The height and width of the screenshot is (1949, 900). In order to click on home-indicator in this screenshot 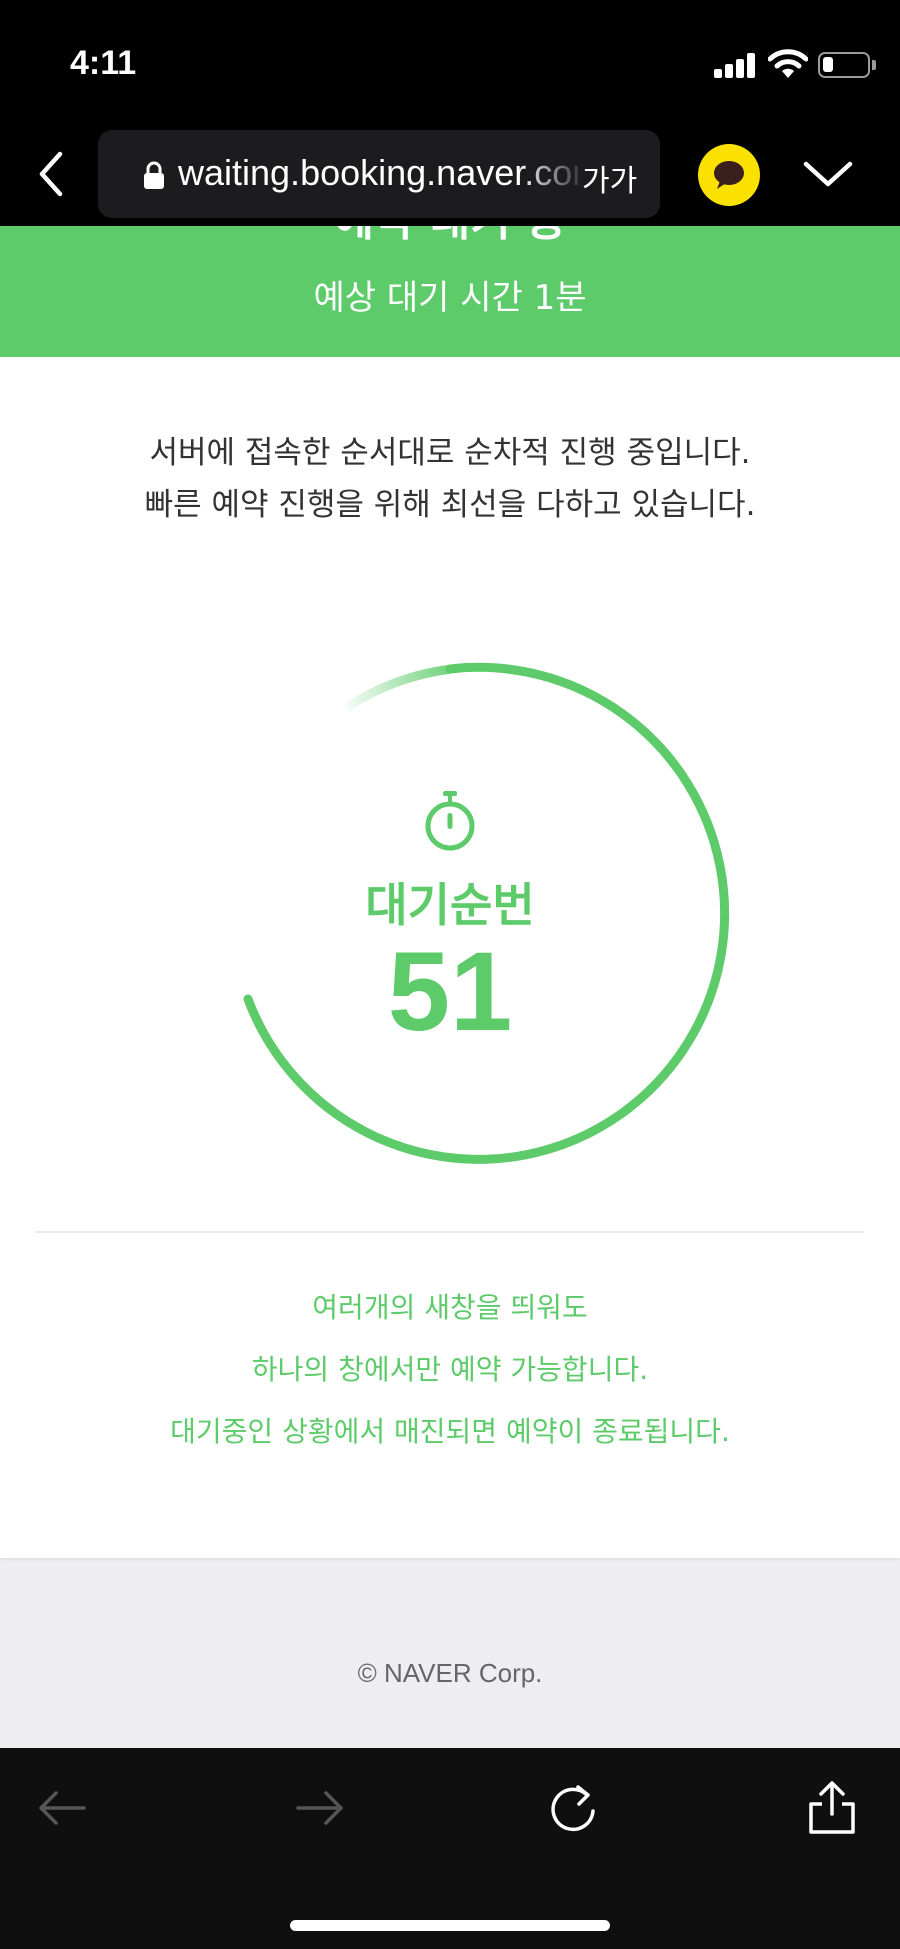, I will do `click(450, 1925)`.